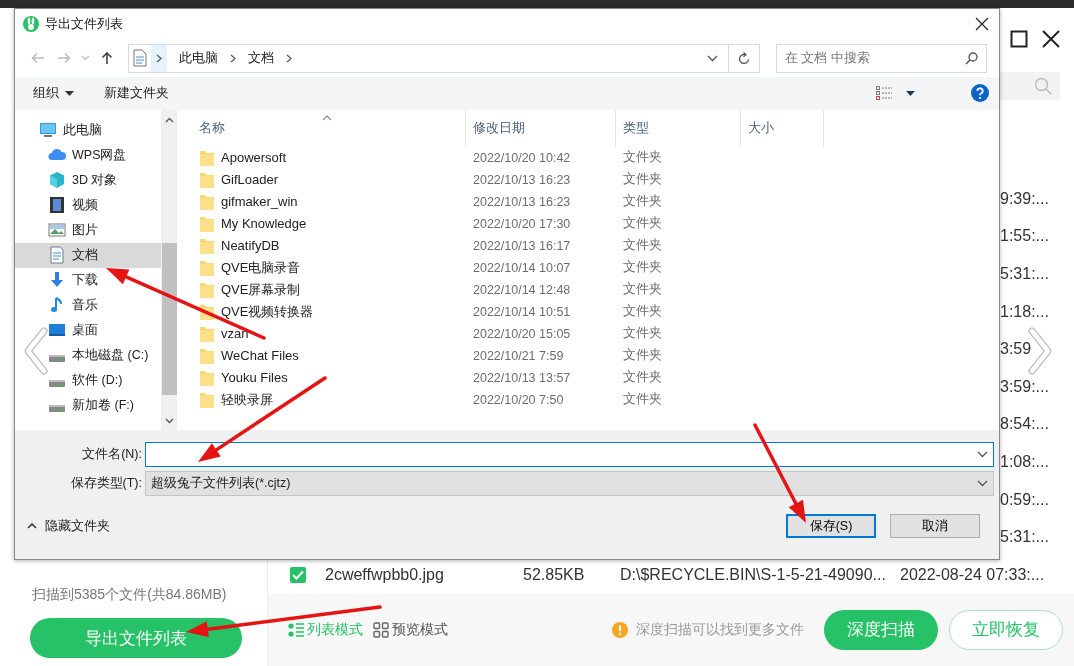 The height and width of the screenshot is (666, 1074). Describe the element at coordinates (107, 58) in the screenshot. I see `up-arrow-icon` at that location.